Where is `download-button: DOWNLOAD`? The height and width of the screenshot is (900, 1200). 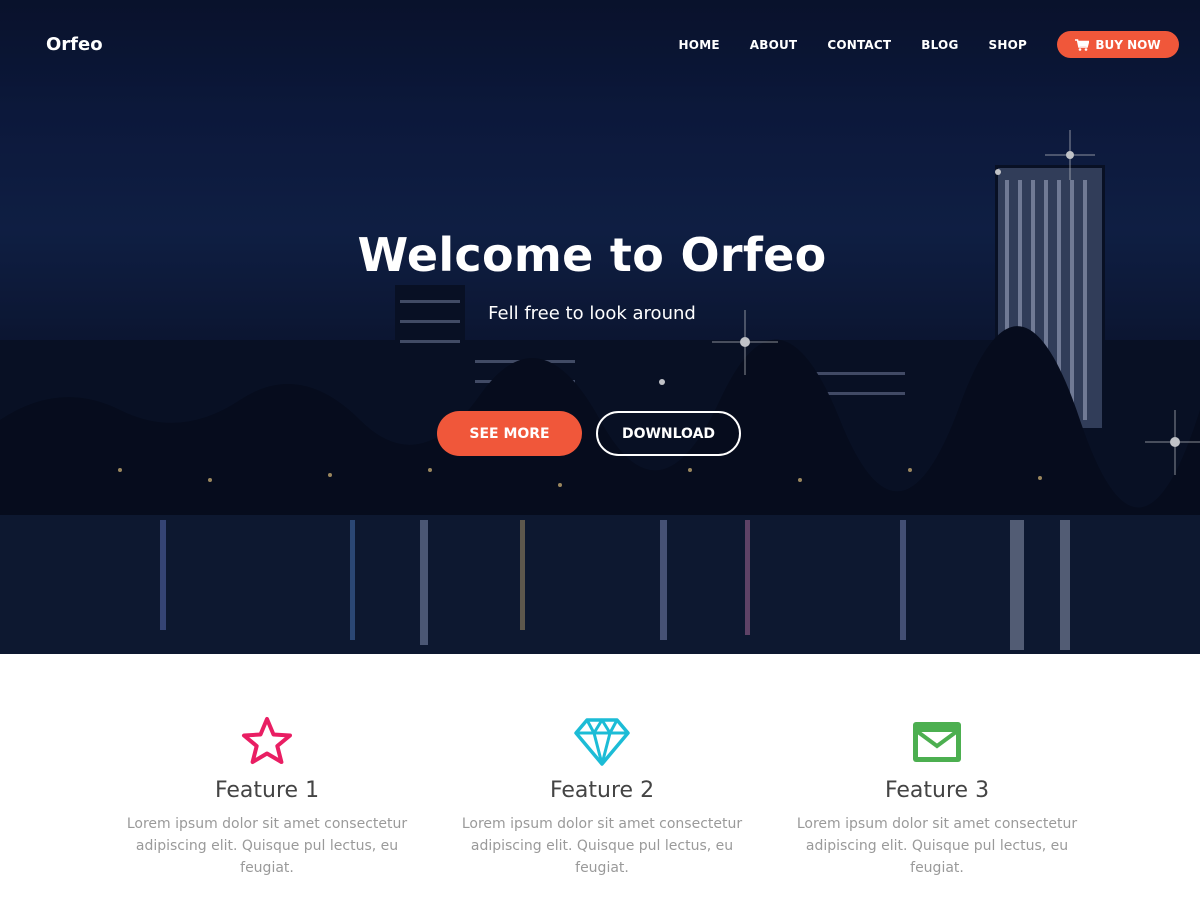
download-button: DOWNLOAD is located at coordinates (668, 433).